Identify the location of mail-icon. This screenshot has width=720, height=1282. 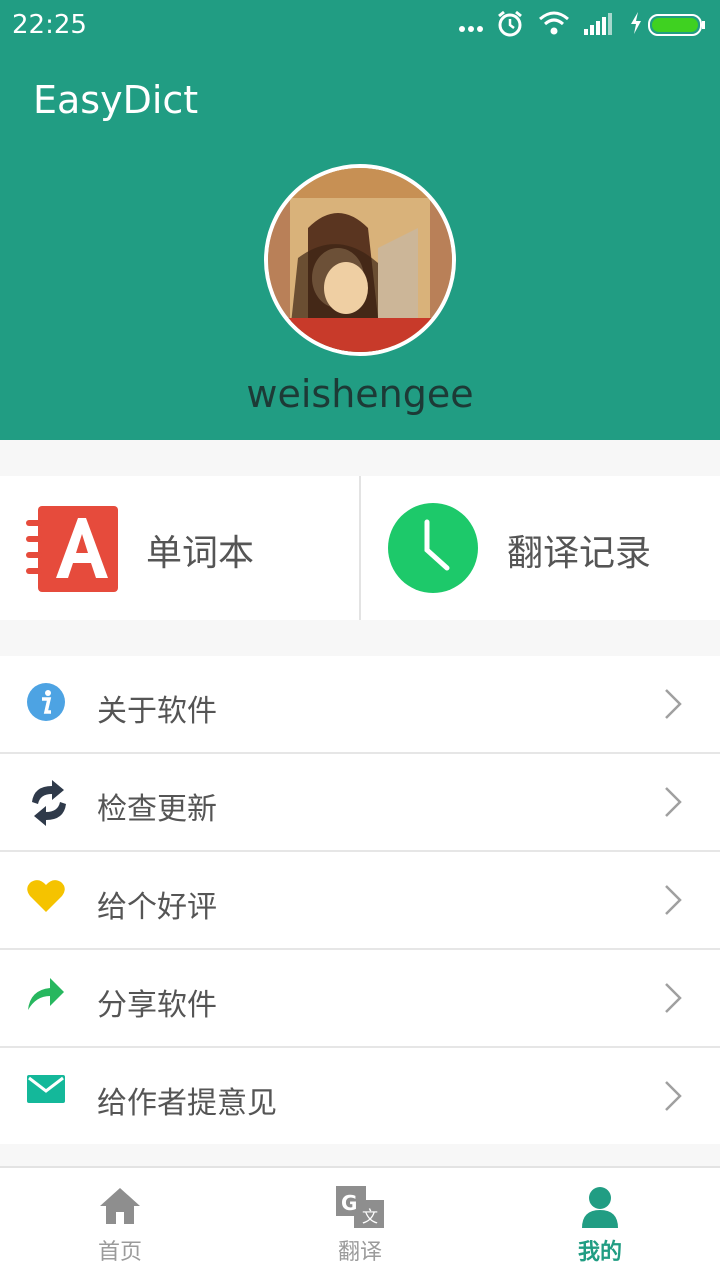
(48, 1096).